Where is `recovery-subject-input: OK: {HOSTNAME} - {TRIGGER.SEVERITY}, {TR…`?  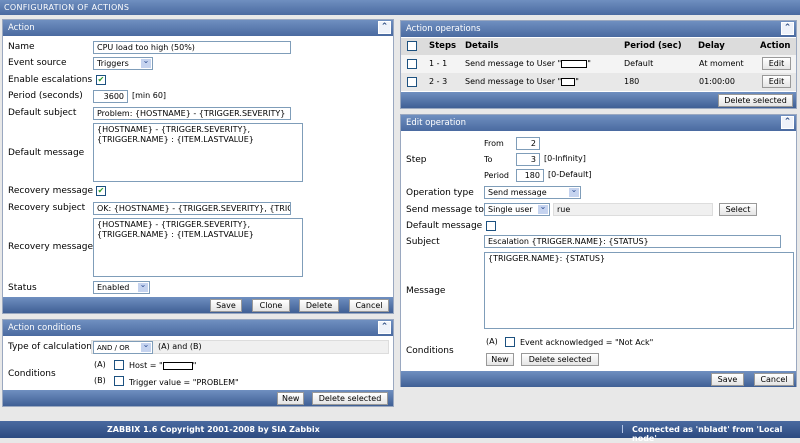 recovery-subject-input: OK: {HOSTNAME} - {TRIGGER.SEVERITY}, {TR… is located at coordinates (192, 208).